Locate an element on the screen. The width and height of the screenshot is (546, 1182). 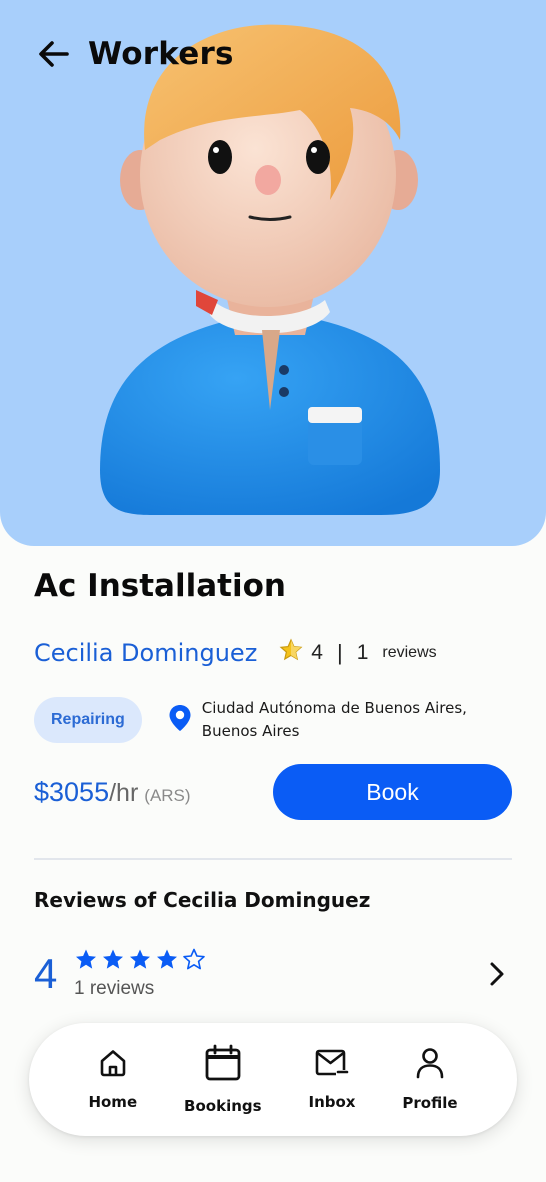
price-row: $3055 /hr (ARS) Book is located at coordinates (273, 792).